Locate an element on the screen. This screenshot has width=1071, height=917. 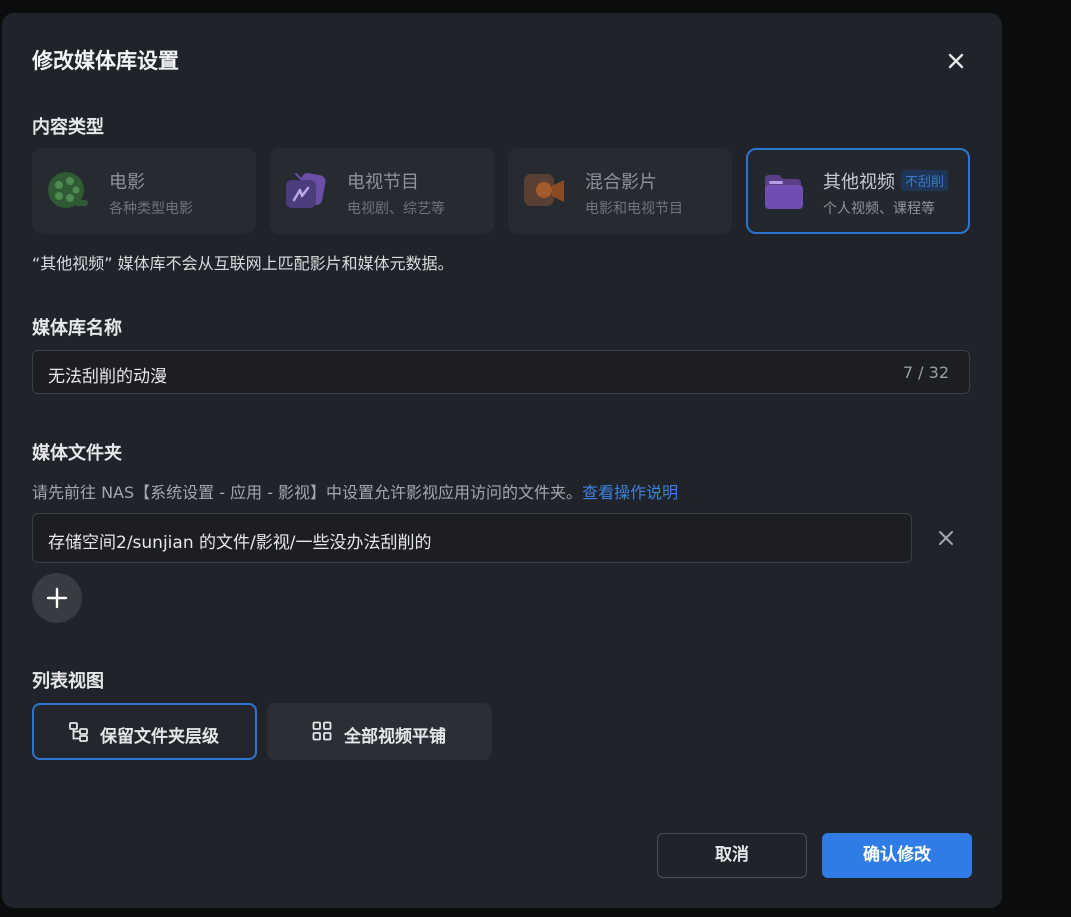
type-name: 电视节目 is located at coordinates (383, 182).